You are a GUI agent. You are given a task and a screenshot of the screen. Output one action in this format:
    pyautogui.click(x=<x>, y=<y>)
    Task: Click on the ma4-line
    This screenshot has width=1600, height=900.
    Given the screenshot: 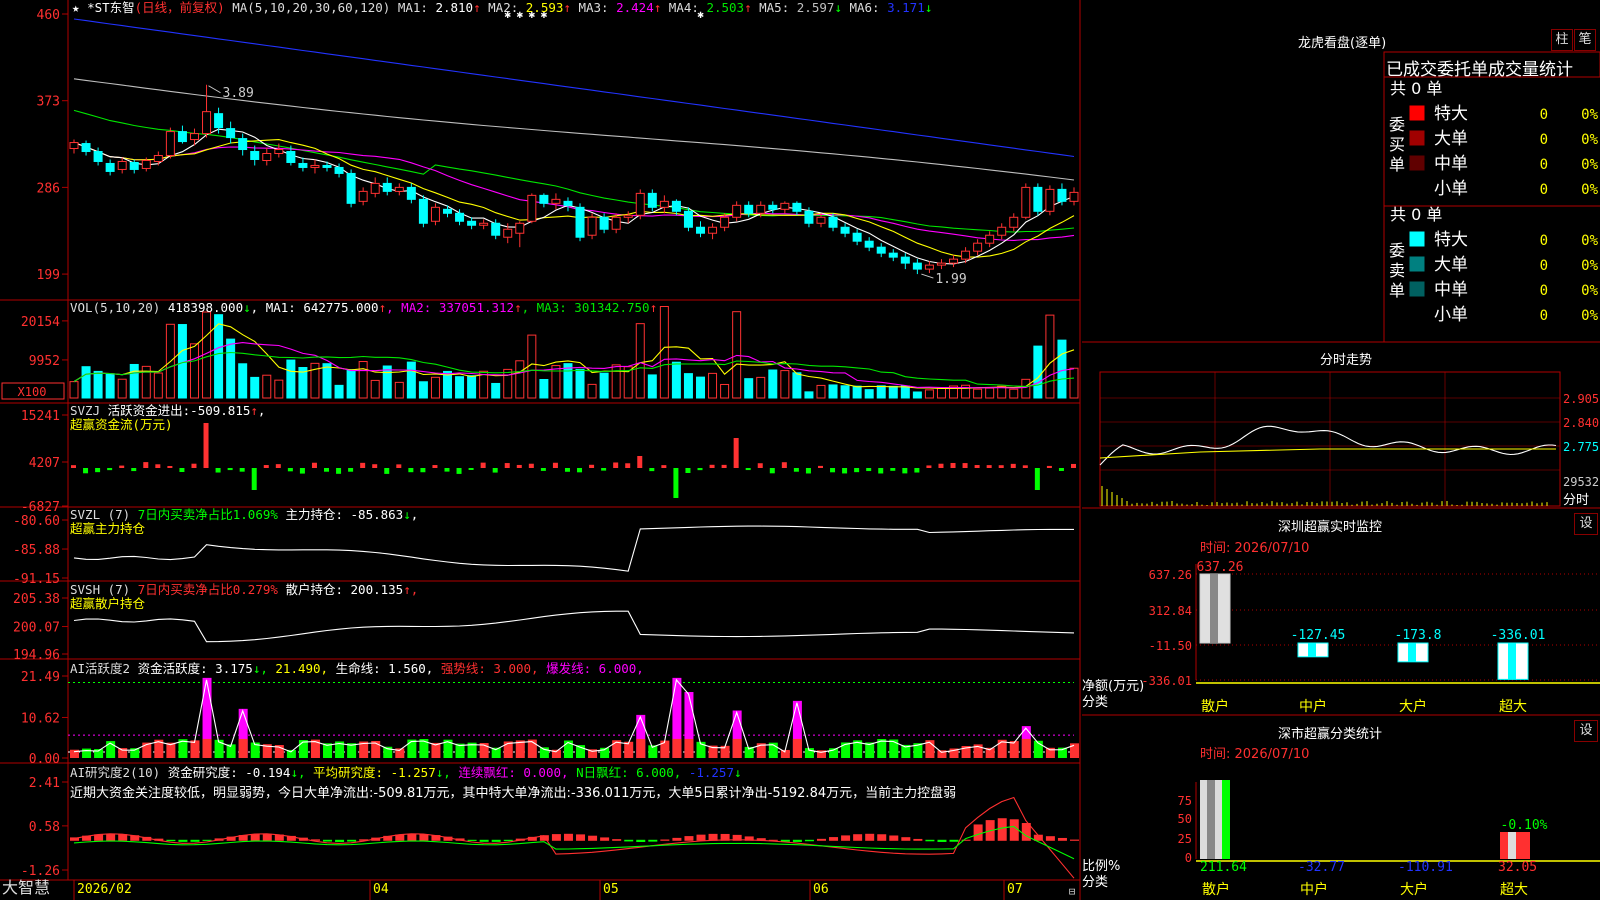 What is the action you would take?
    pyautogui.click(x=574, y=171)
    